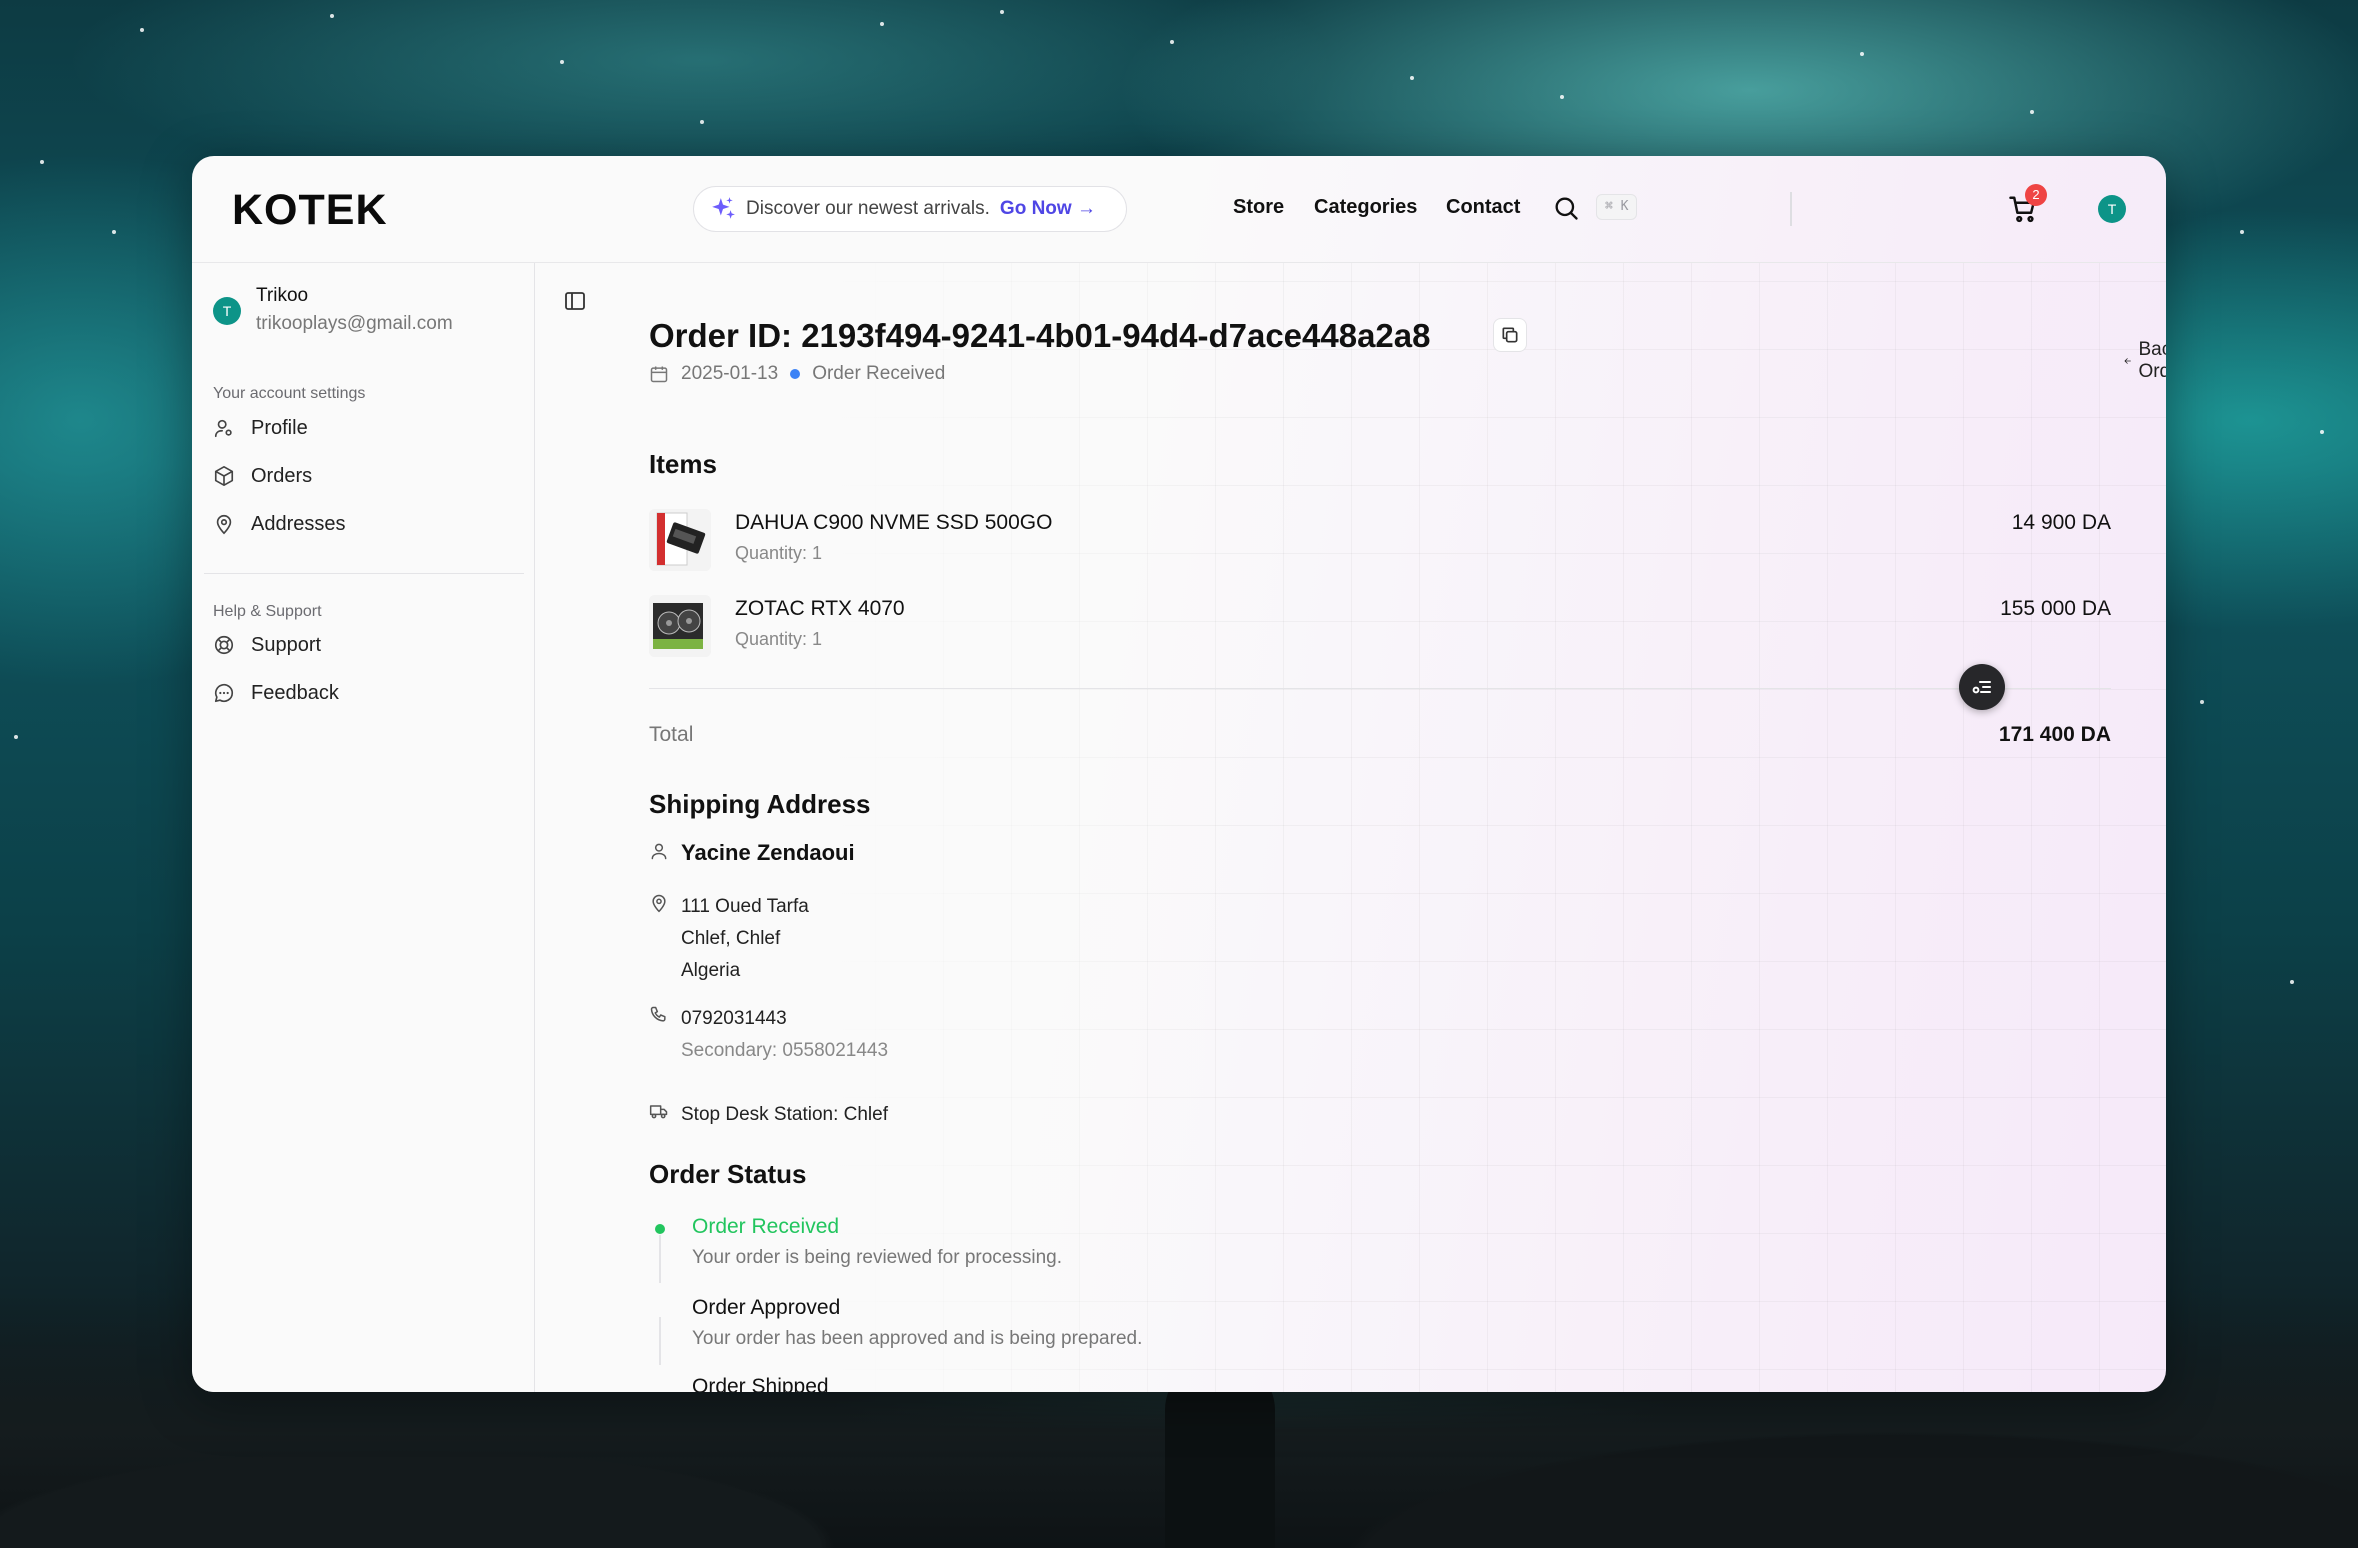  I want to click on total-label: Total, so click(671, 734).